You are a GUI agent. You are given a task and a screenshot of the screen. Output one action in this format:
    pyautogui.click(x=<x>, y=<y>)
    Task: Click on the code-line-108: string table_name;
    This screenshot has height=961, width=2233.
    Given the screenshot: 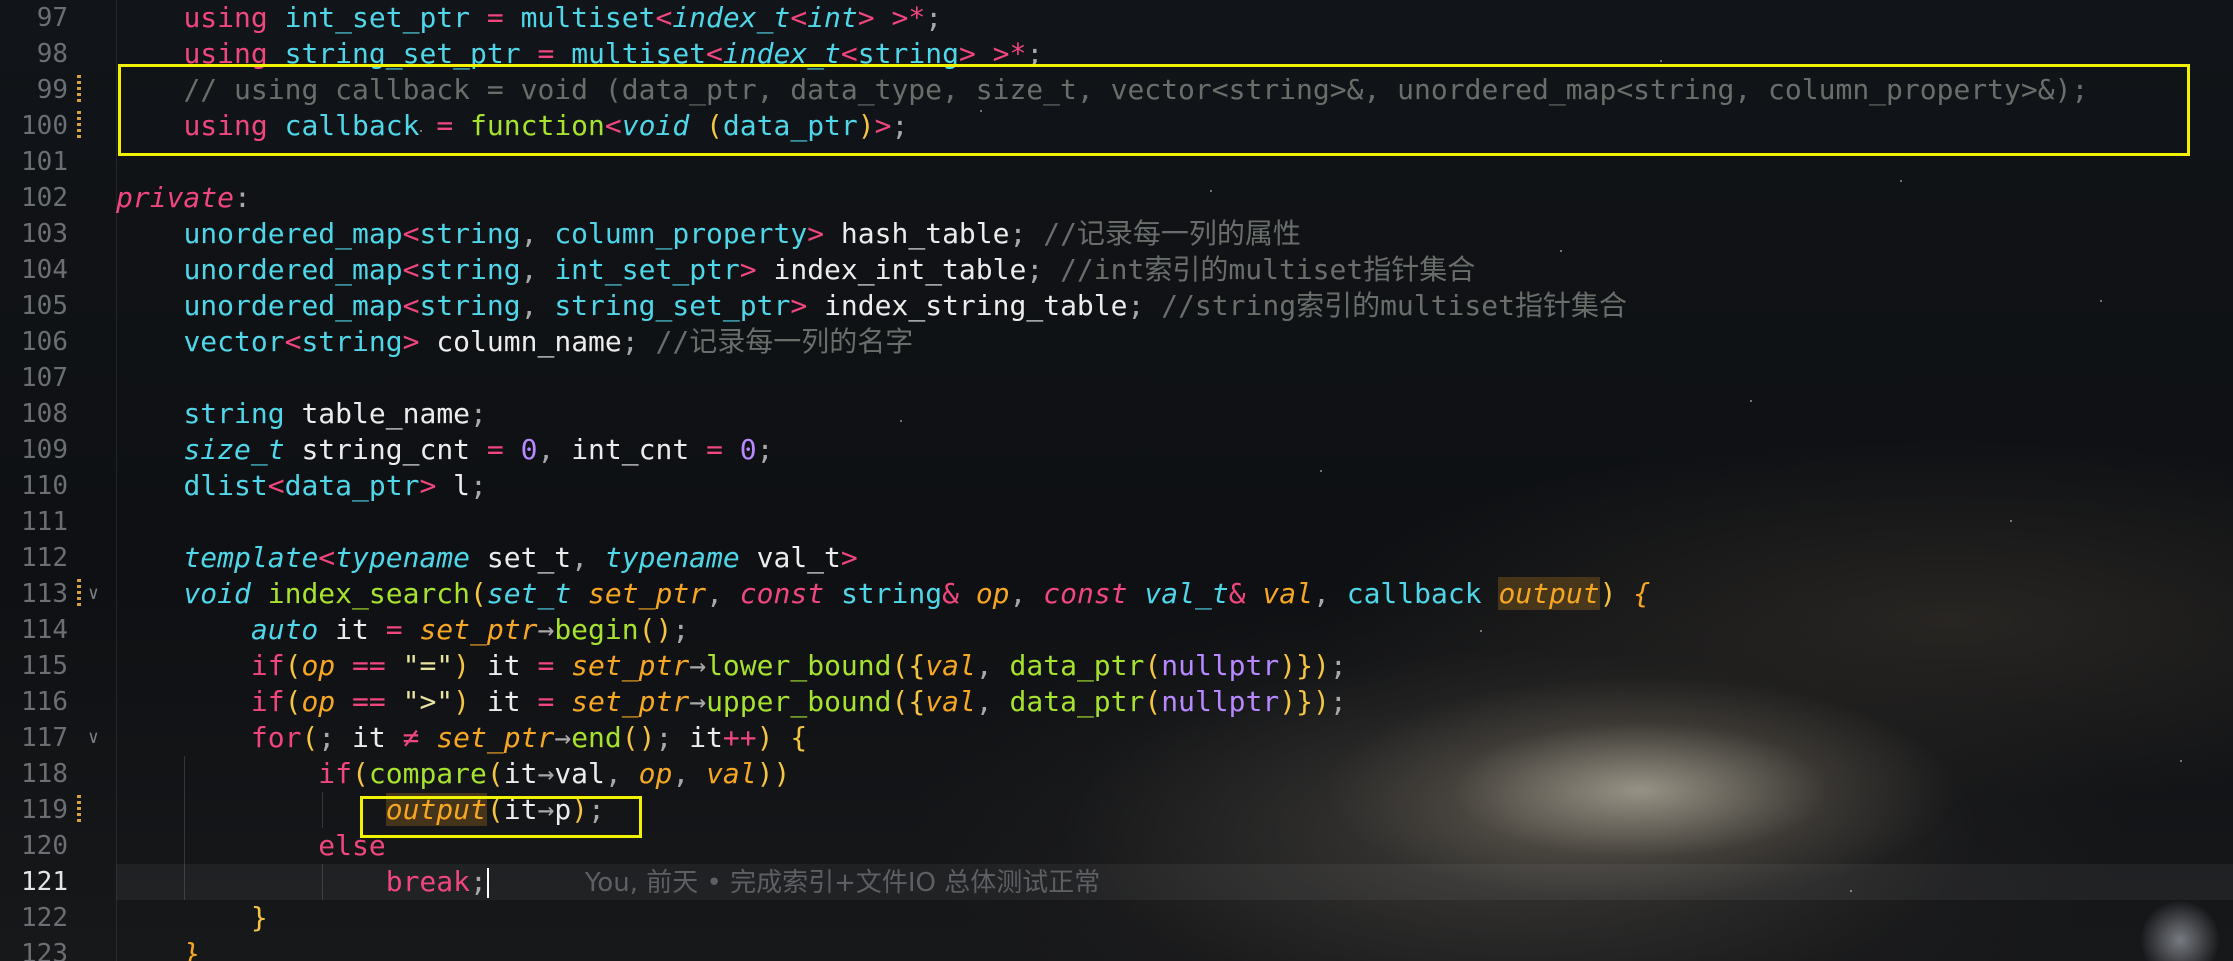 What is the action you would take?
    pyautogui.click(x=1174, y=414)
    